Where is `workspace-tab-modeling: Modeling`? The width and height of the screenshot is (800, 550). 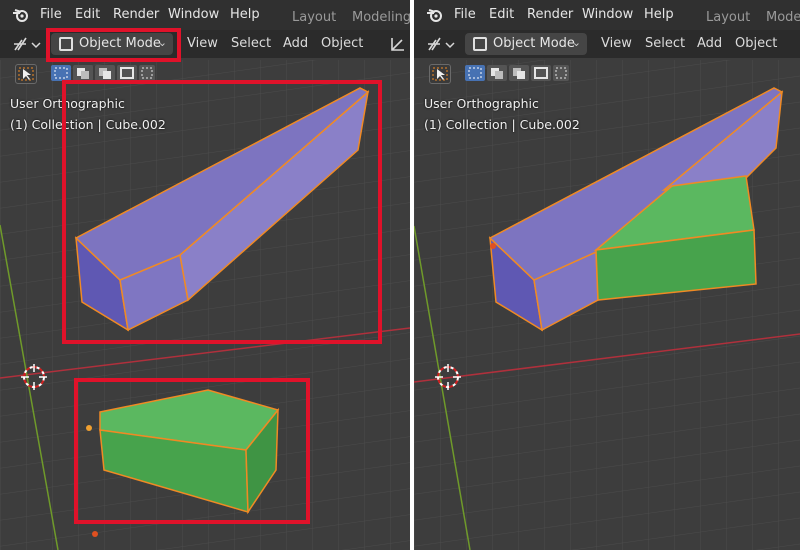
workspace-tab-modeling: Modeling is located at coordinates (381, 17).